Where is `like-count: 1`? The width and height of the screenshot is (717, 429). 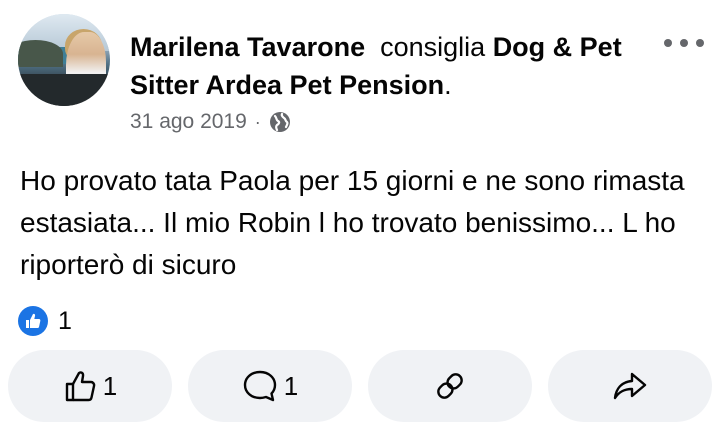
like-count: 1 is located at coordinates (110, 385).